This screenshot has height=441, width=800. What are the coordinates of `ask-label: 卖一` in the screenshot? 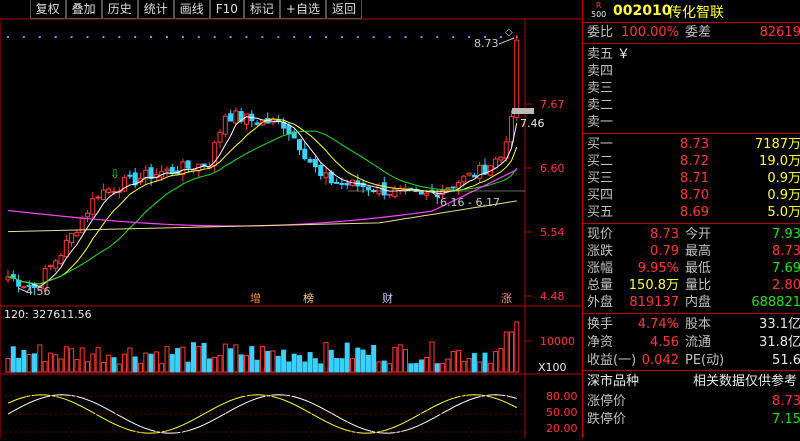 It's located at (600, 122).